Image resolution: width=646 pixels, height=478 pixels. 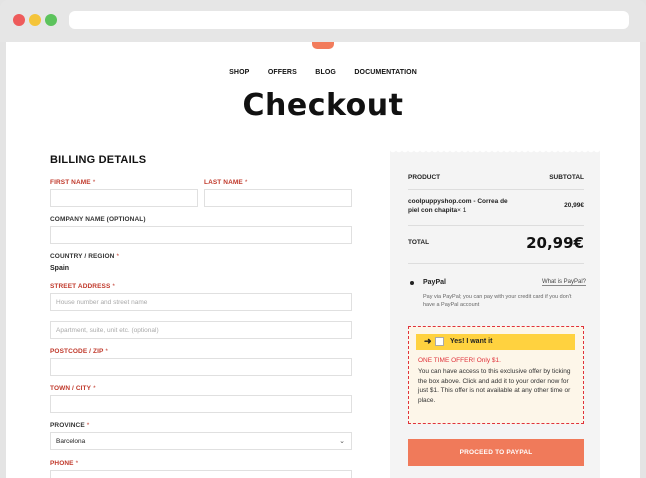 What do you see at coordinates (201, 404) in the screenshot?
I see `town-field` at bounding box center [201, 404].